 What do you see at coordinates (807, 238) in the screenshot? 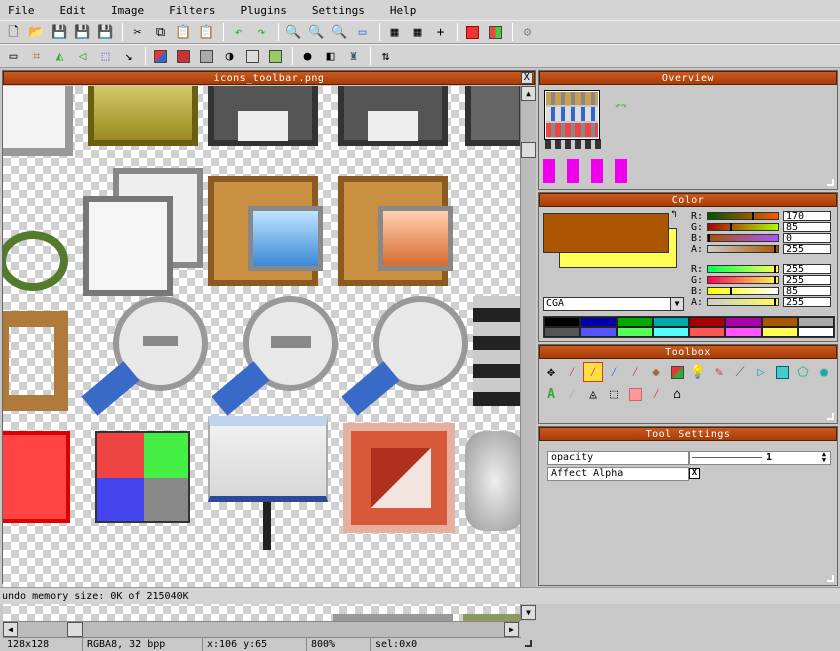
I see `fg-b-value: 0` at bounding box center [807, 238].